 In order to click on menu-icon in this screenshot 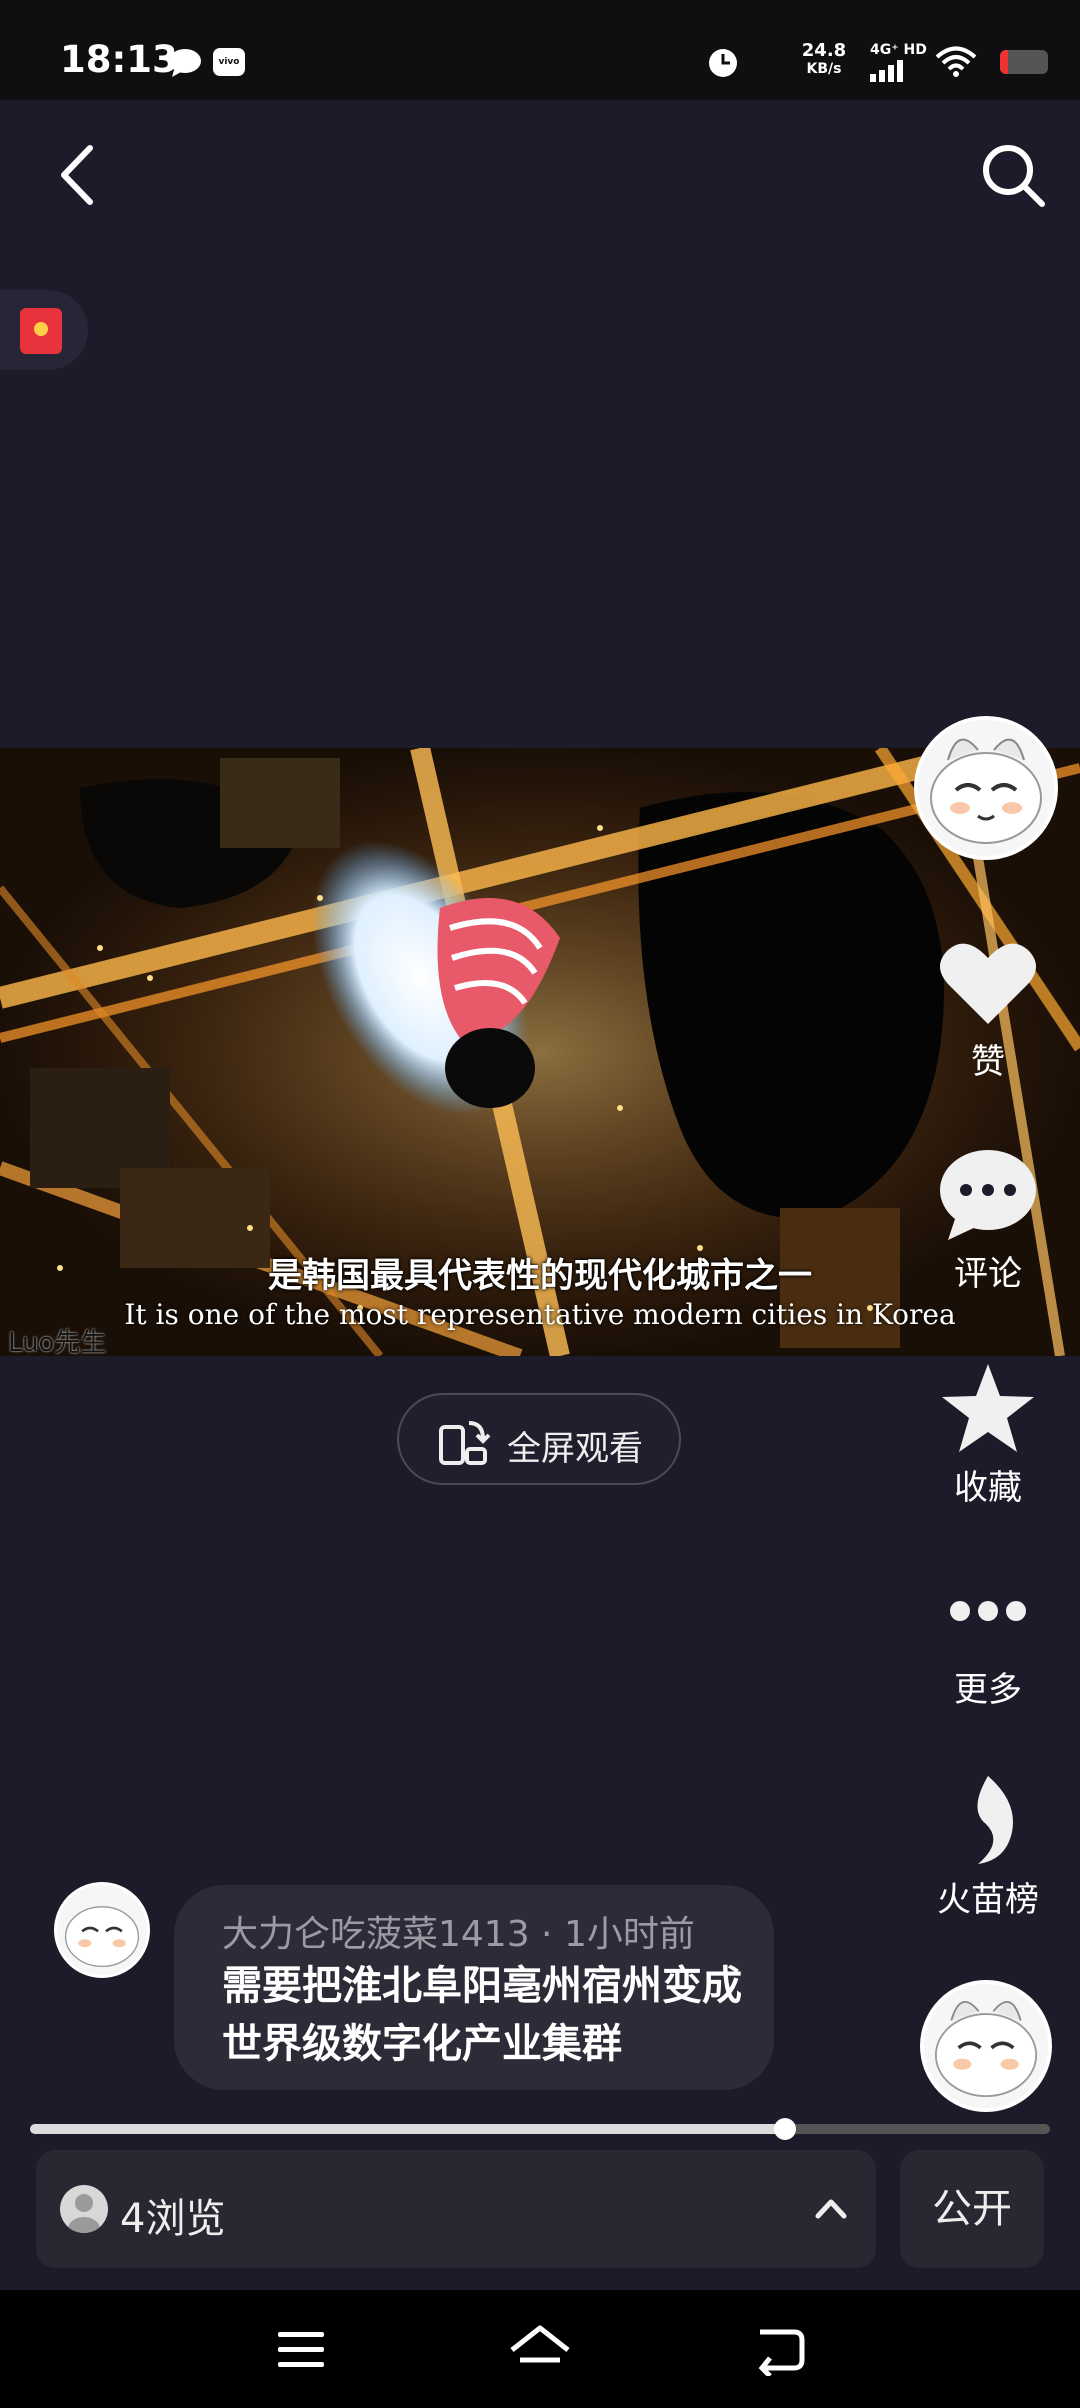, I will do `click(301, 2350)`.